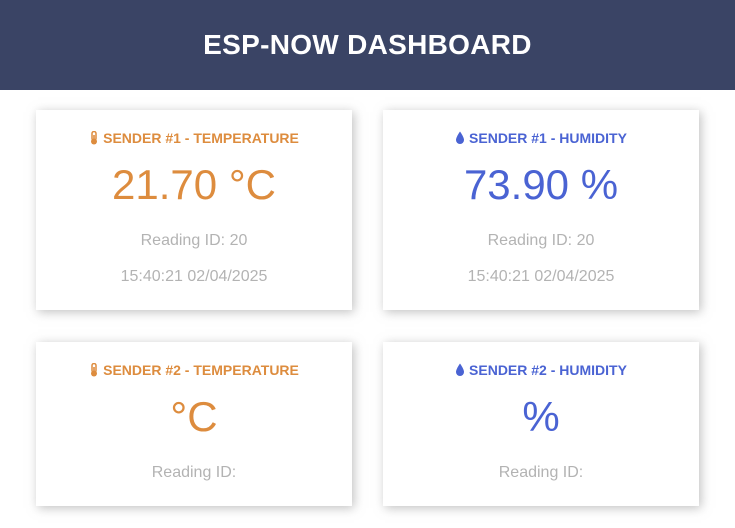 The image size is (735, 528). What do you see at coordinates (194, 184) in the screenshot?
I see `temperature-value: 21.70 °C` at bounding box center [194, 184].